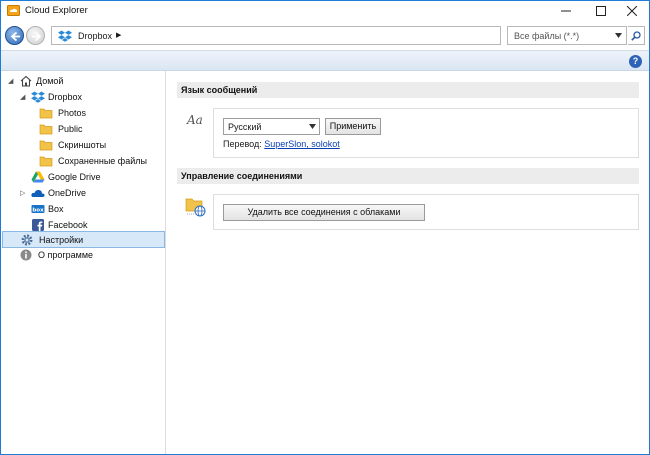 The width and height of the screenshot is (650, 455). What do you see at coordinates (195, 207) in the screenshot?
I see `network-folder-icon` at bounding box center [195, 207].